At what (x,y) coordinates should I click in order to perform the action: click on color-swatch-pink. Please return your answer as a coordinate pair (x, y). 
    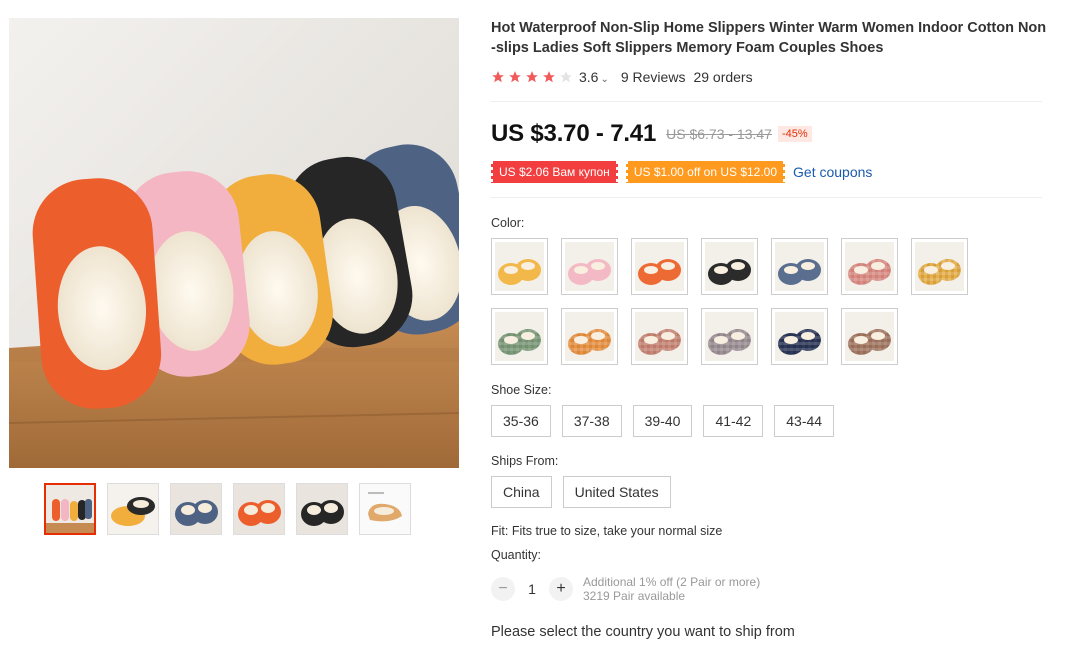
    Looking at the image, I should click on (589, 266).